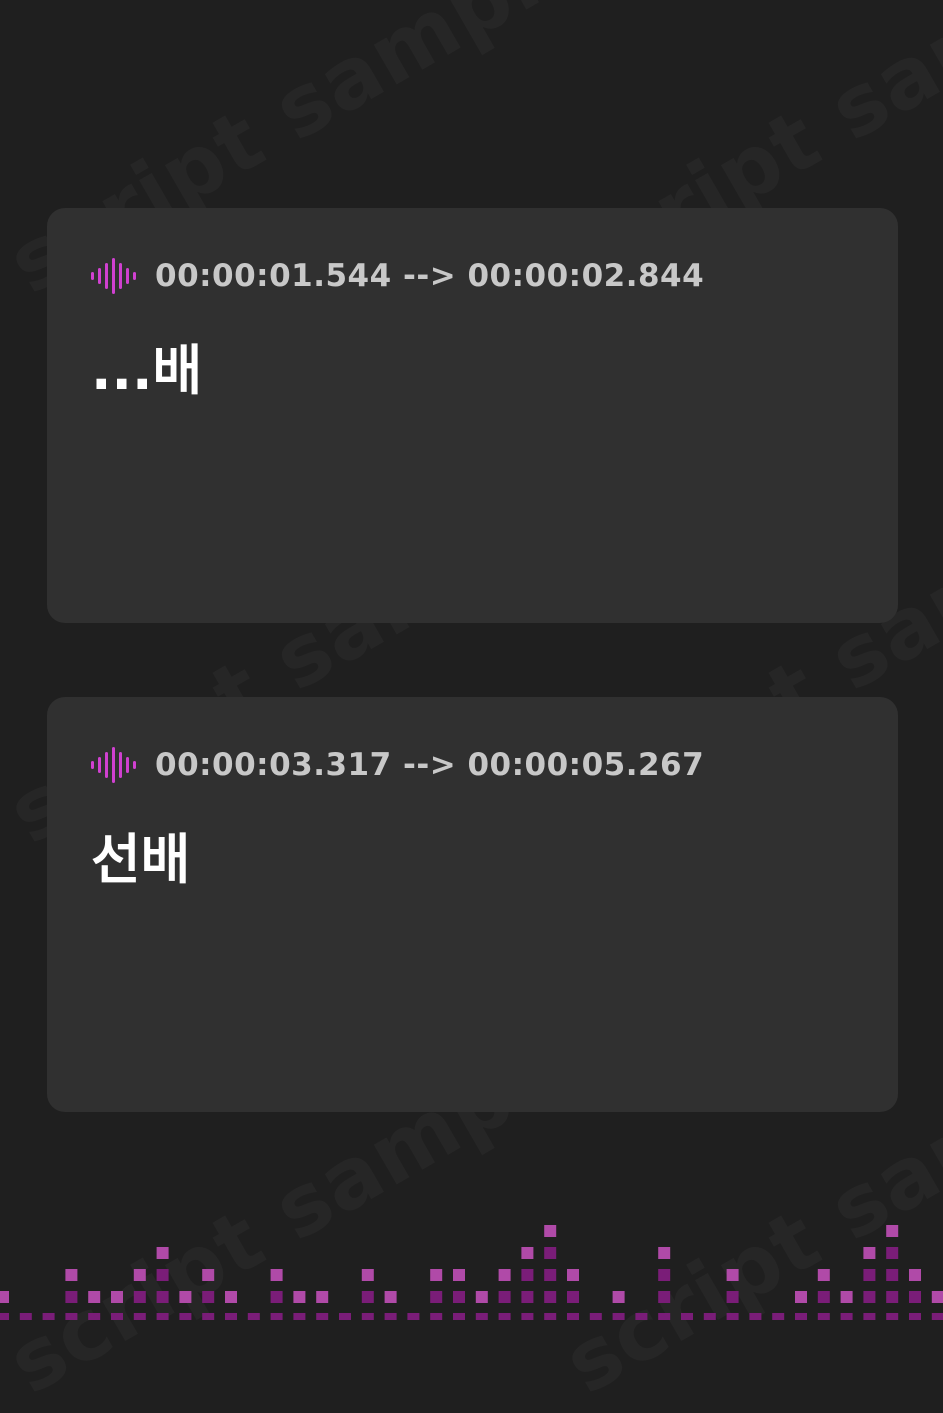 The image size is (943, 1413). What do you see at coordinates (430, 765) in the screenshot?
I see `cue-timecode: 00:00:03.317 --> 00:00:05.267` at bounding box center [430, 765].